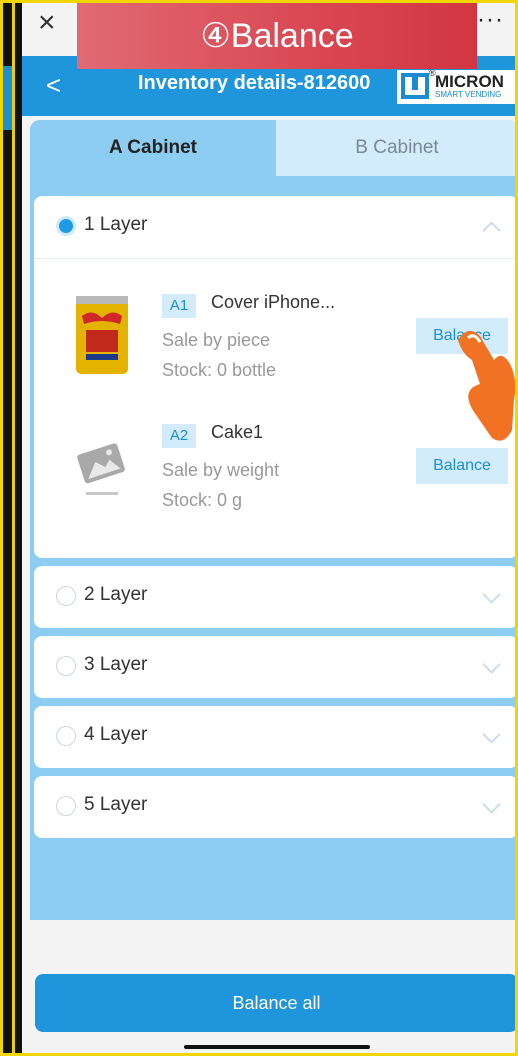 The image size is (518, 1056). I want to click on layer-4-row: 4 Layer, so click(276, 737).